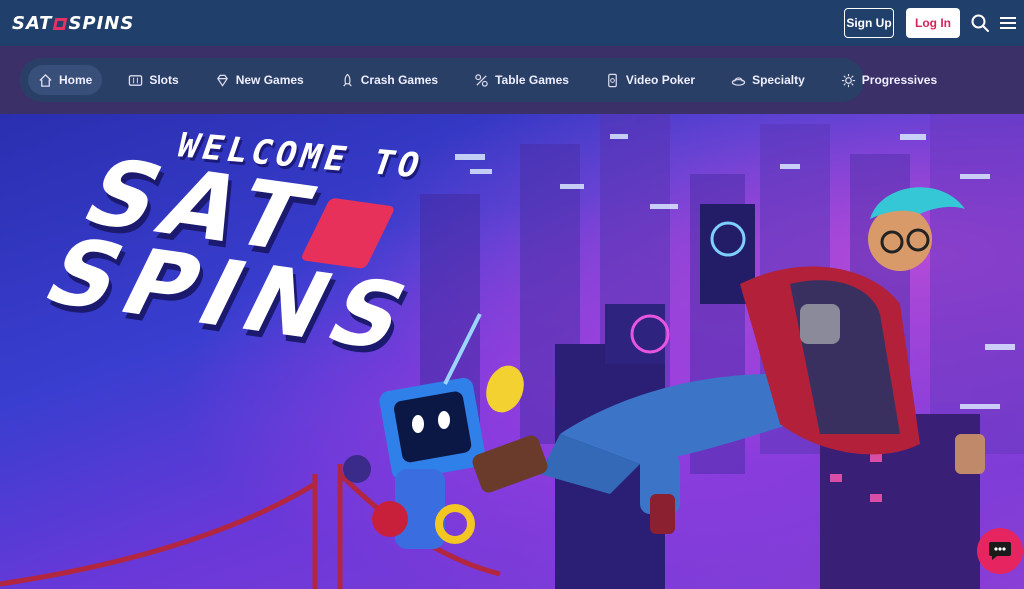 The image size is (1024, 589). I want to click on nav-item-label: Home, so click(76, 80).